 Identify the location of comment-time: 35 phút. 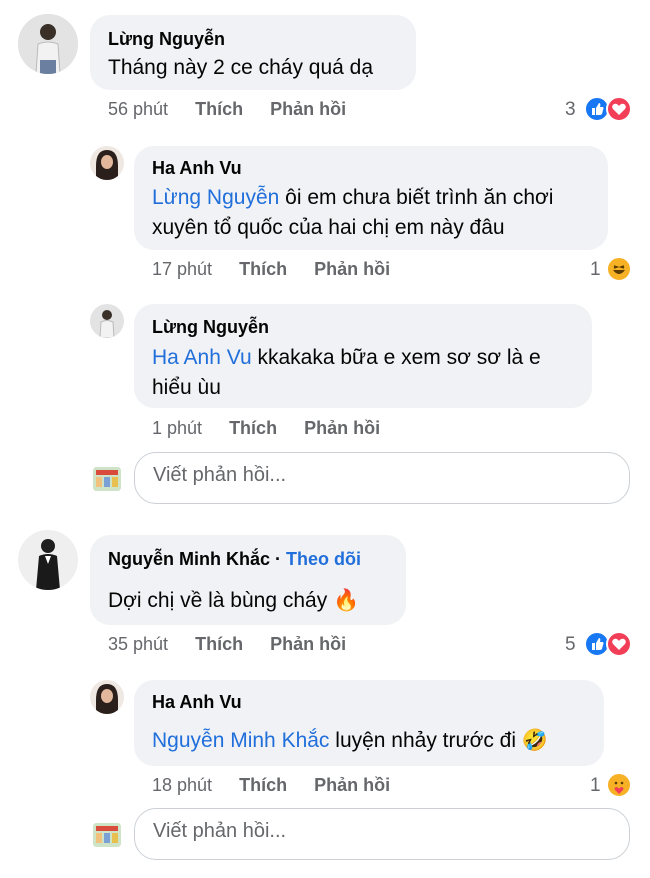
(138, 644).